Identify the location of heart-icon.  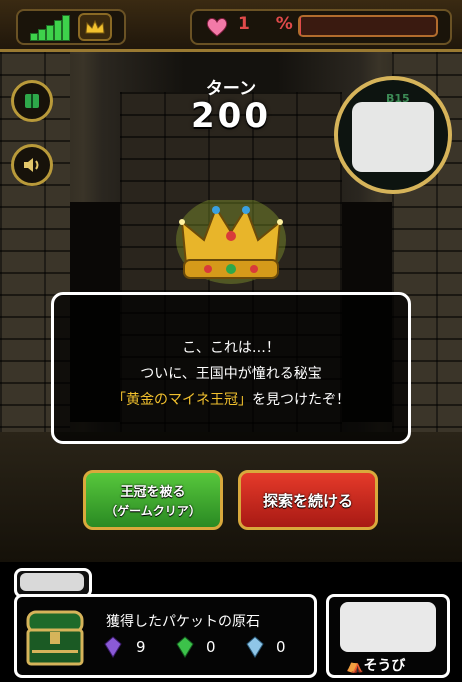
(217, 27).